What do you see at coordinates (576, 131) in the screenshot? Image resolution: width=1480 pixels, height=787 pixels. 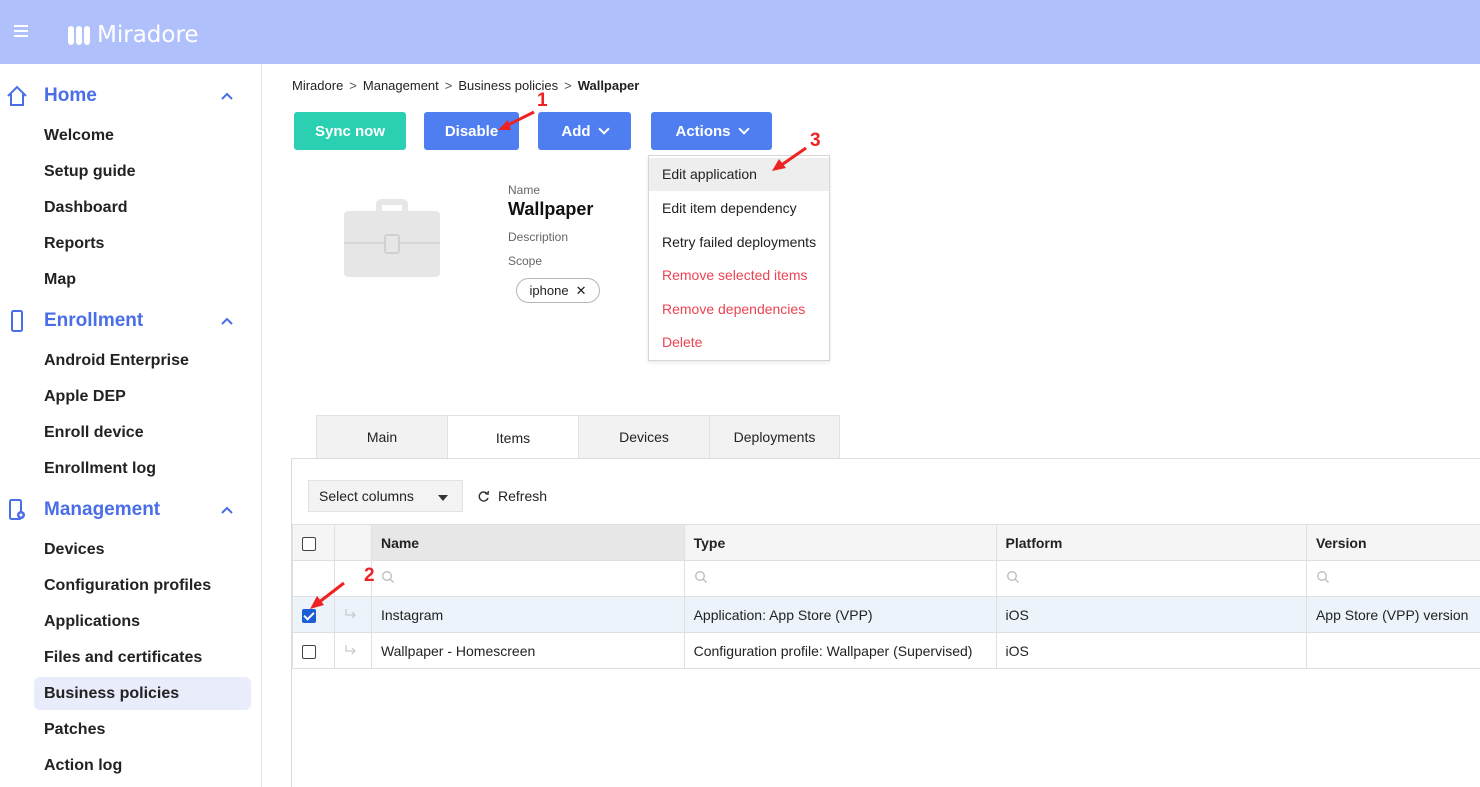 I see `add-label: Add` at bounding box center [576, 131].